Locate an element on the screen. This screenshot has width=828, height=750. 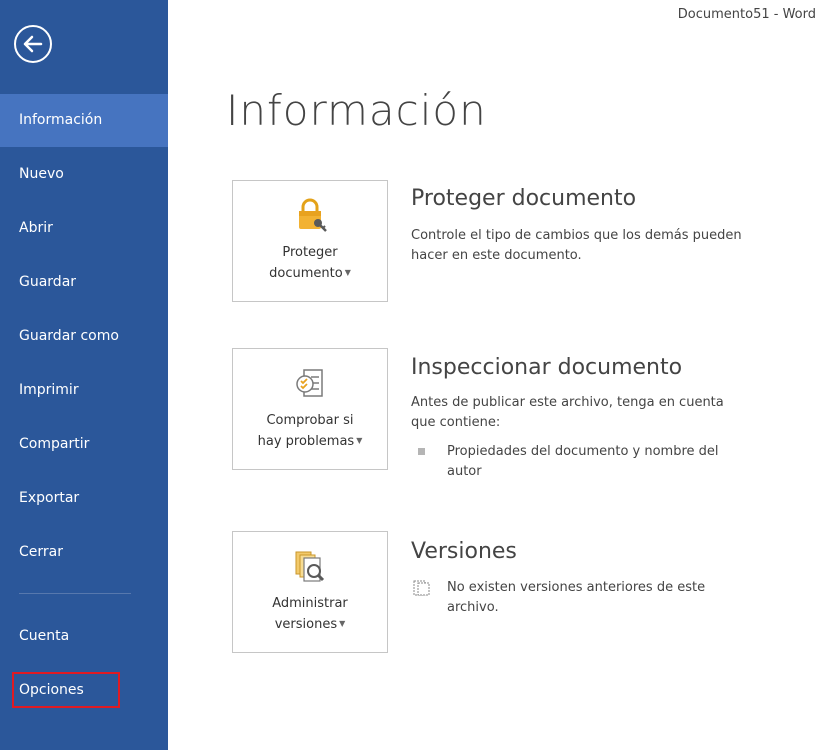
nav-abrir: Abrir is located at coordinates (84, 228).